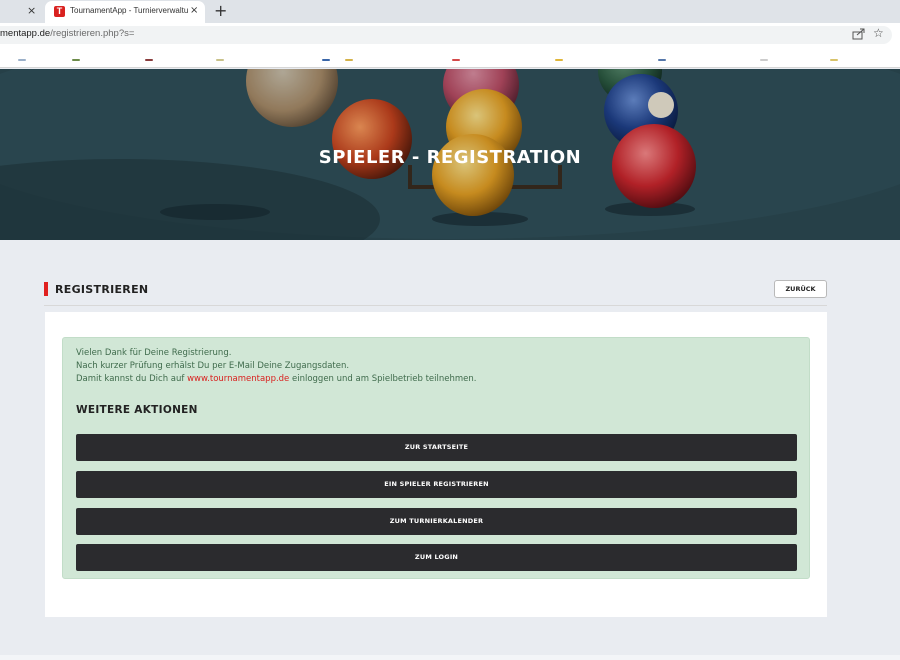  I want to click on new-tab-button: +, so click(220, 10).